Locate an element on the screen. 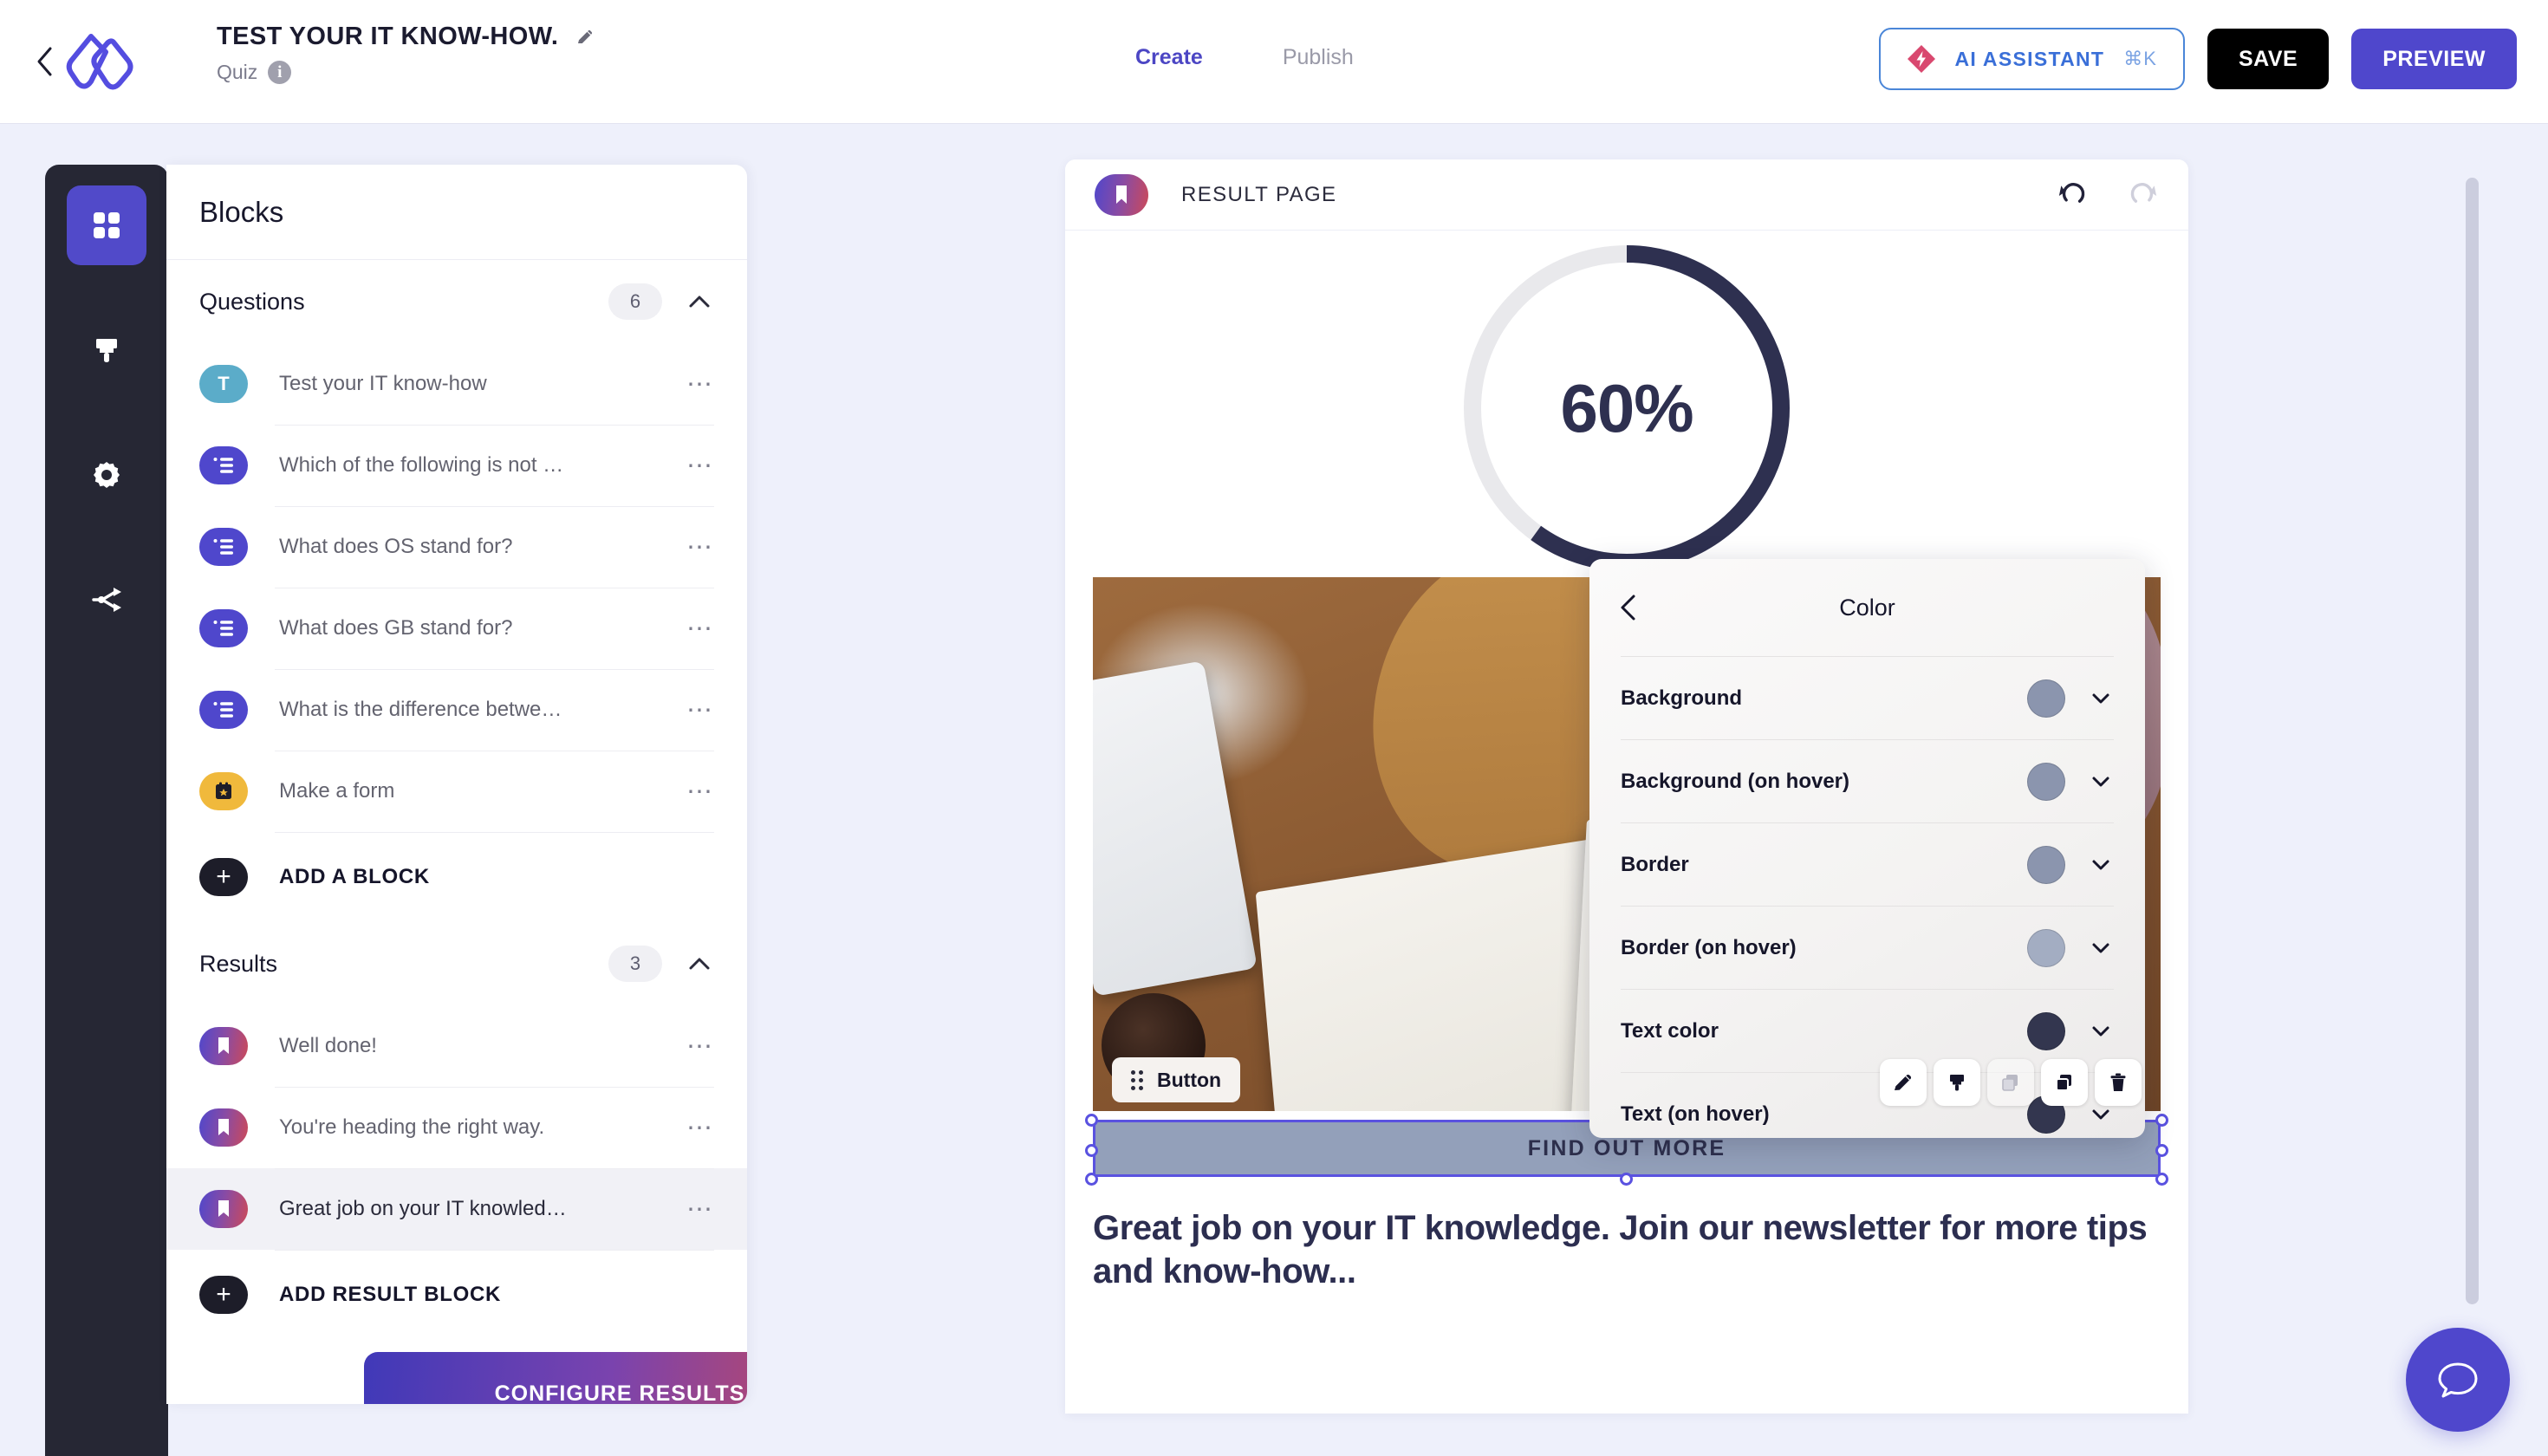 This screenshot has width=2548, height=1456. chat-bubble-icon is located at coordinates (2458, 1380).